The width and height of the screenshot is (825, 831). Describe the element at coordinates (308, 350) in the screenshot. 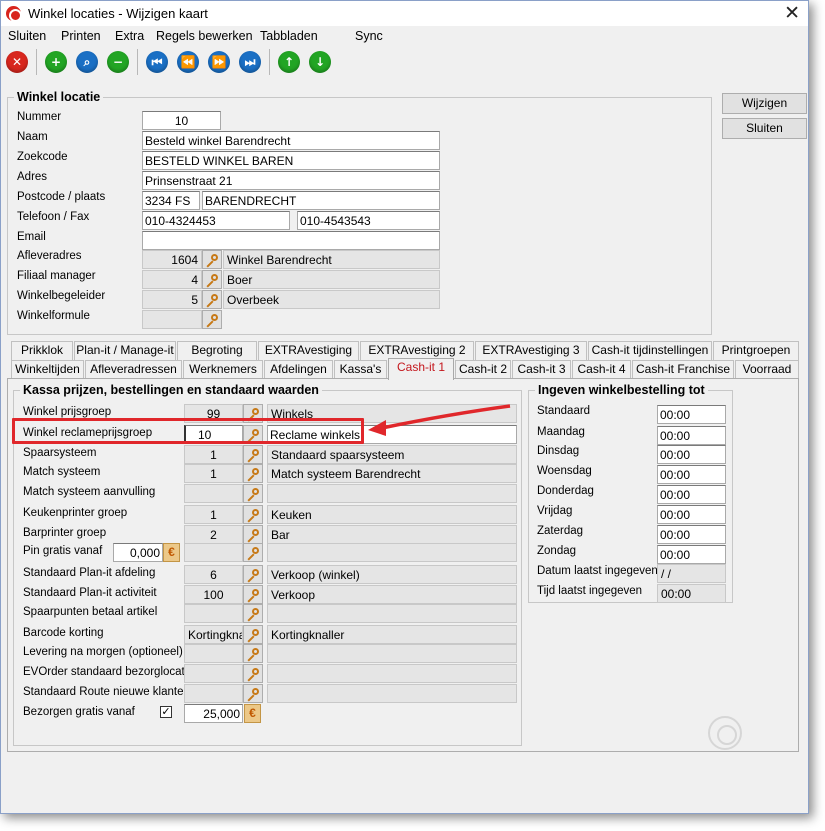

I see `tab-extravestiging: EXTRAvestiging` at that location.